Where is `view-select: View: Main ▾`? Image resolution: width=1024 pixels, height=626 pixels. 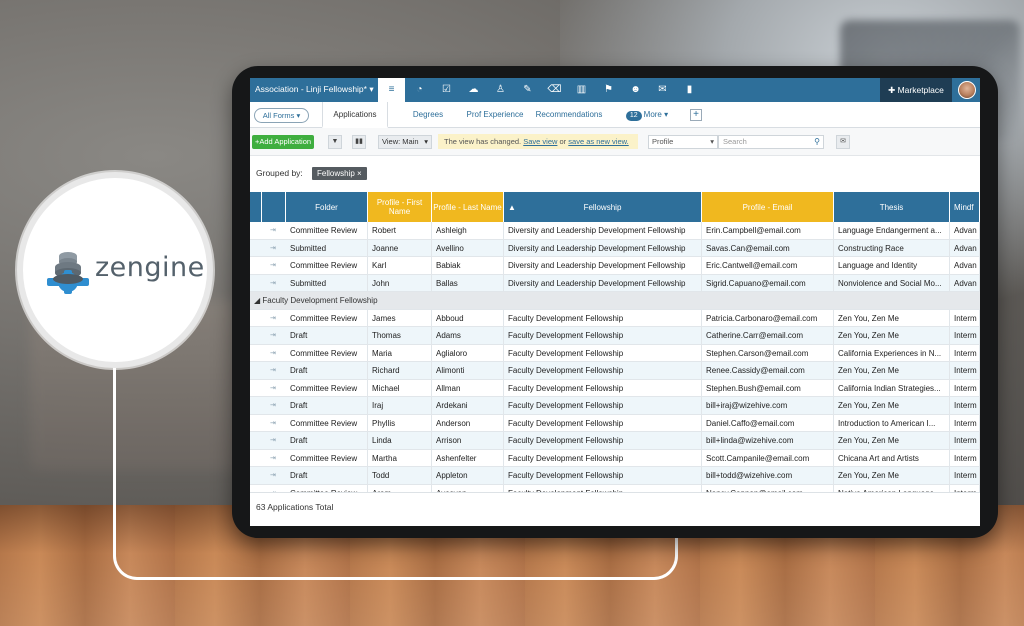 view-select: View: Main ▾ is located at coordinates (405, 142).